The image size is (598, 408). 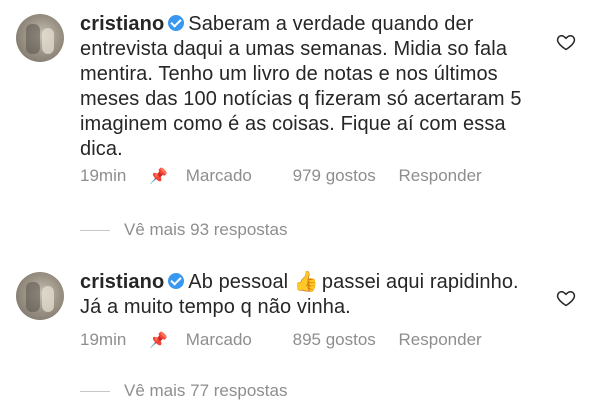 What do you see at coordinates (290, 176) in the screenshot?
I see `comment-meta: 19min 📌 Marcado 979 gostos Responder` at bounding box center [290, 176].